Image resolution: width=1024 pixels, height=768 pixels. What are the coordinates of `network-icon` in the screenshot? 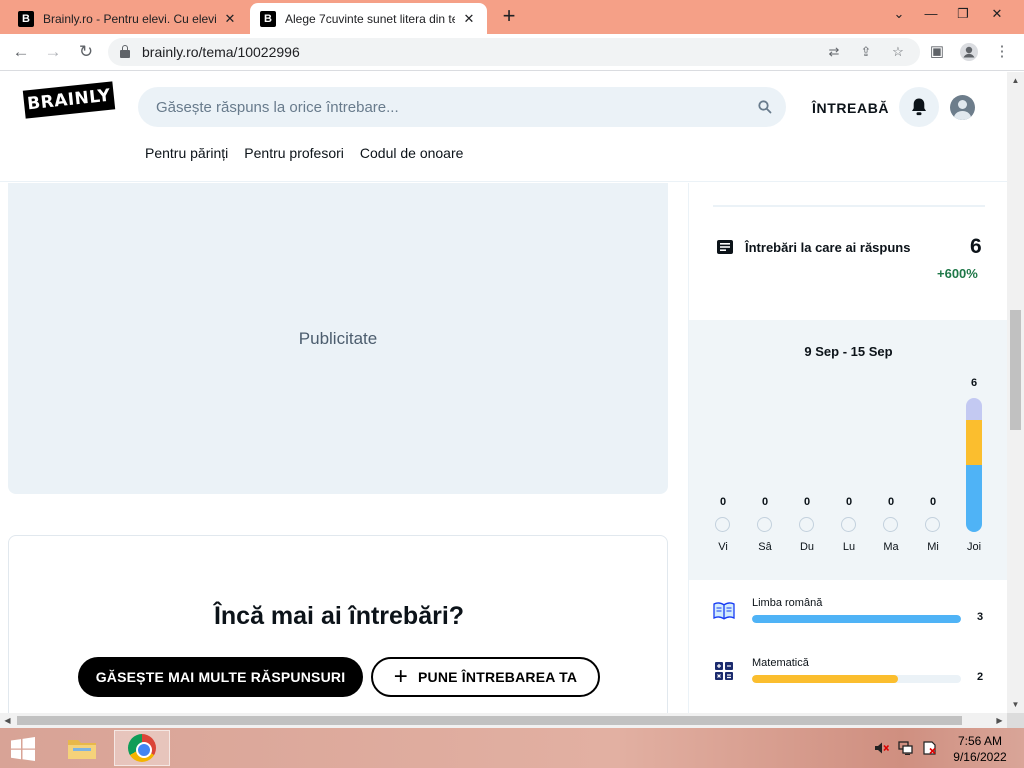 It's located at (906, 748).